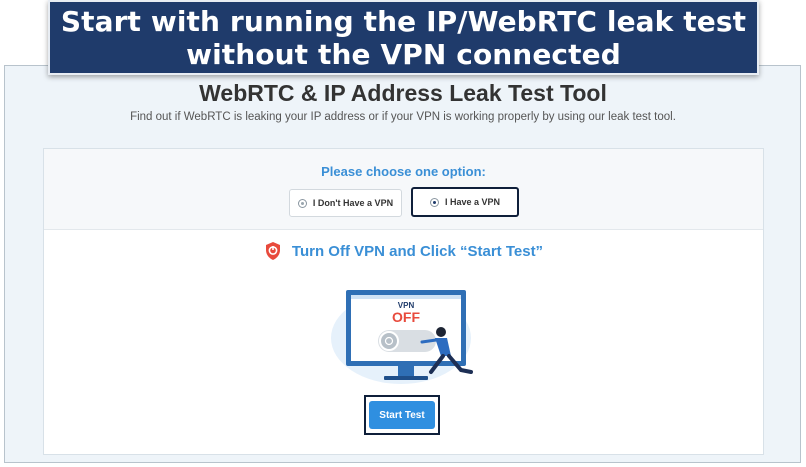 The image size is (806, 467). Describe the element at coordinates (272, 251) in the screenshot. I see `shield-icon` at that location.